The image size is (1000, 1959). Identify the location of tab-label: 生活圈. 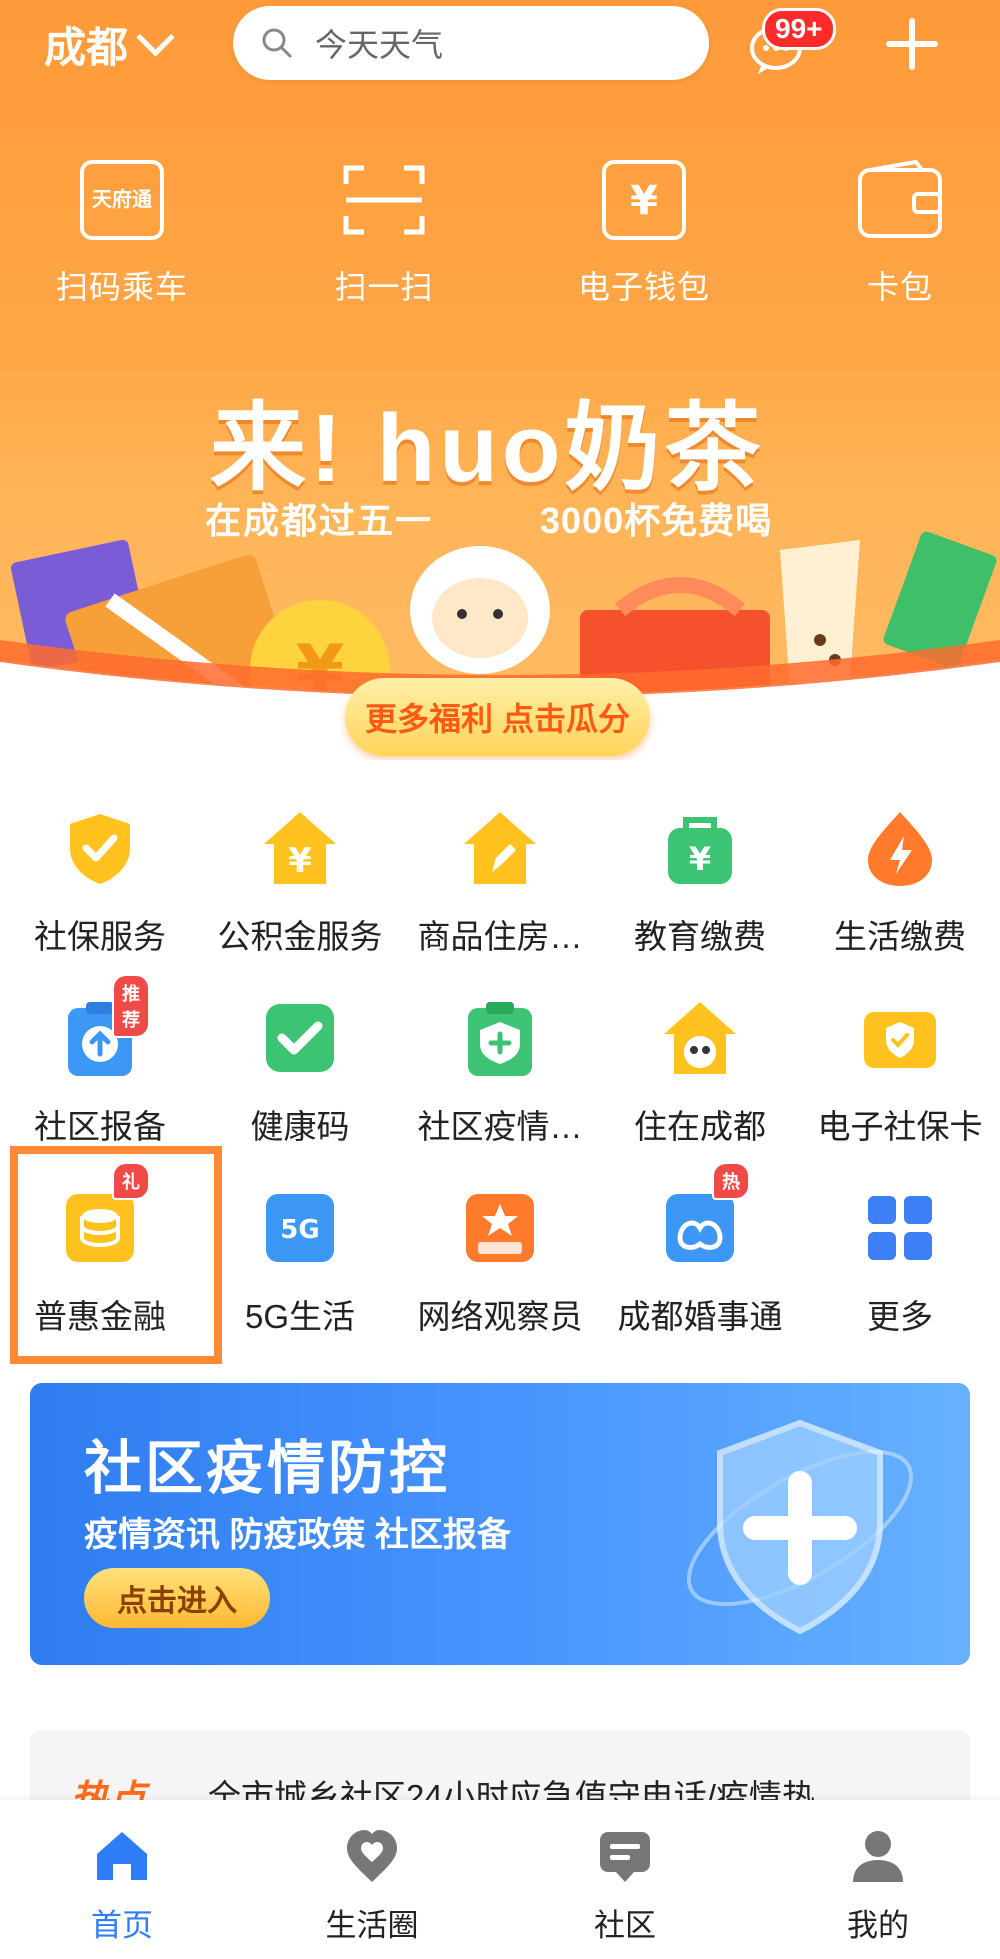
(372, 1925).